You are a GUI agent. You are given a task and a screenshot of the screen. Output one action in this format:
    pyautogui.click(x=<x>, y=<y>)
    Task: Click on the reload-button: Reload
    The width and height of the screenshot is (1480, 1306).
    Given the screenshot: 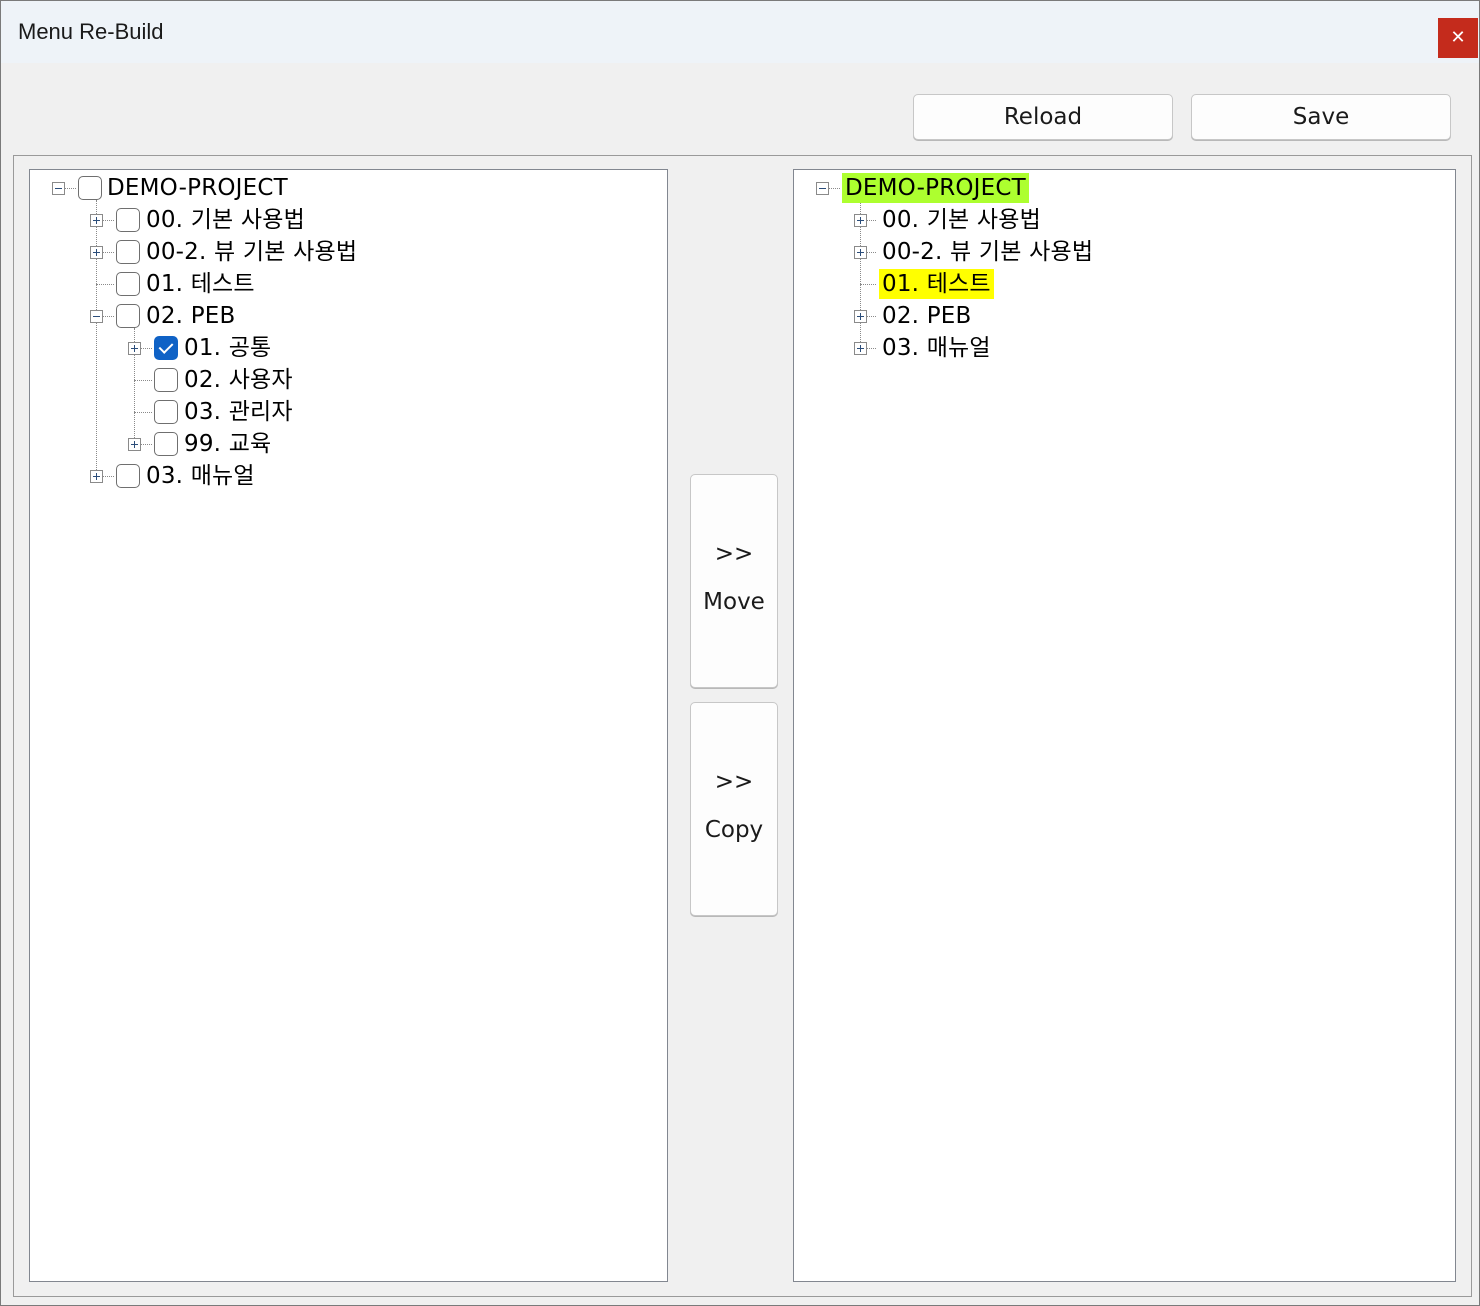 What is the action you would take?
    pyautogui.click(x=1043, y=117)
    